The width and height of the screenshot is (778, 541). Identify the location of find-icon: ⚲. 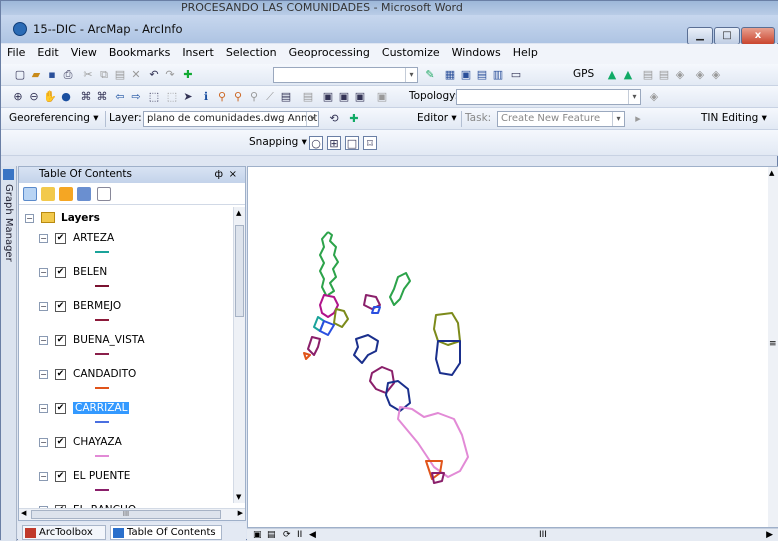
(222, 97).